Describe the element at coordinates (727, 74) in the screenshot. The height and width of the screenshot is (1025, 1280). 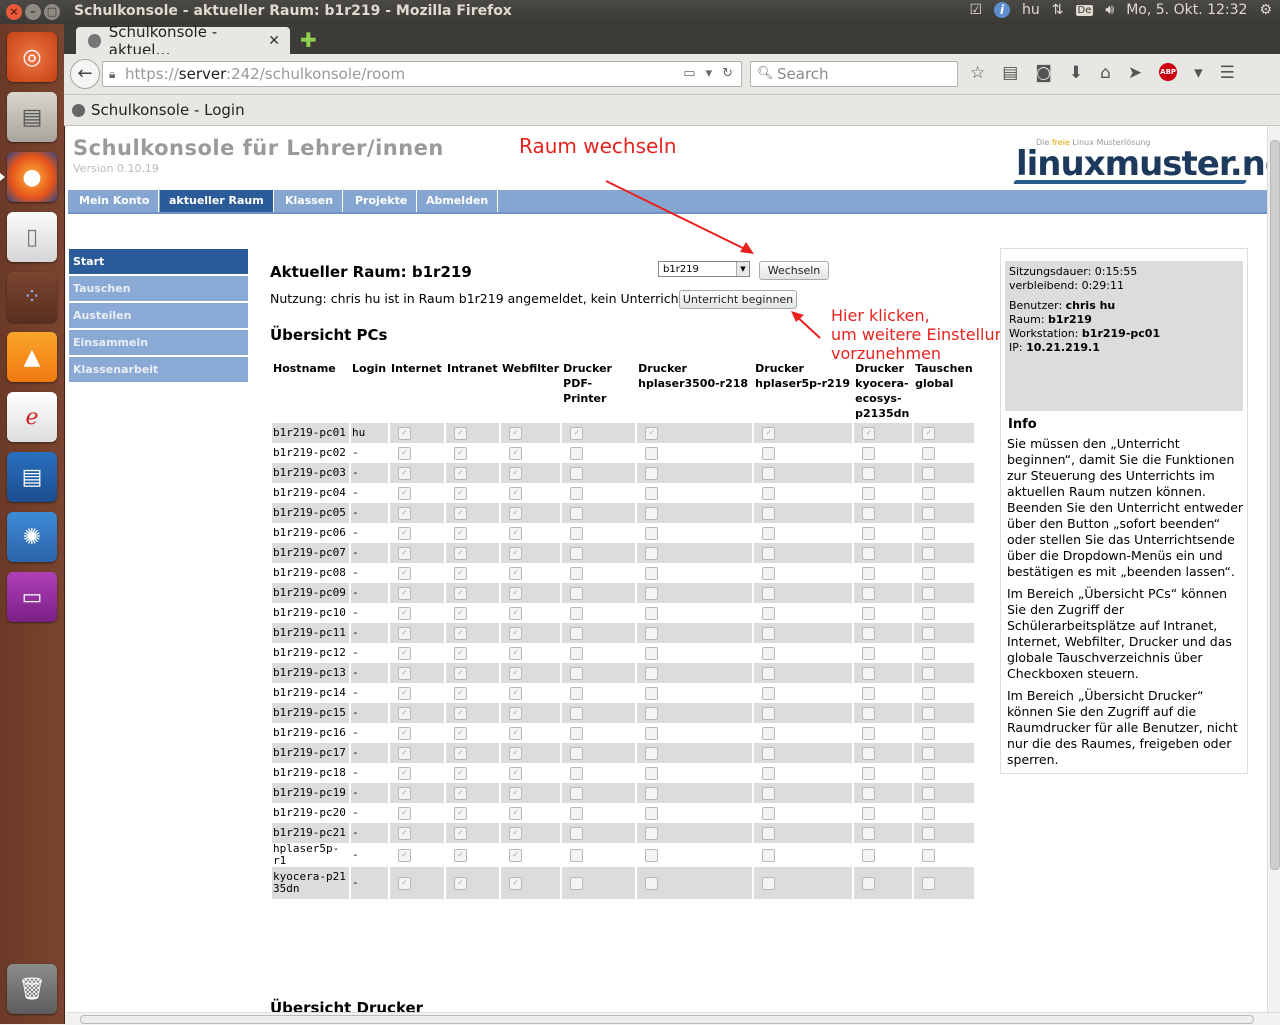
I see `reload-icon: ↻` at that location.